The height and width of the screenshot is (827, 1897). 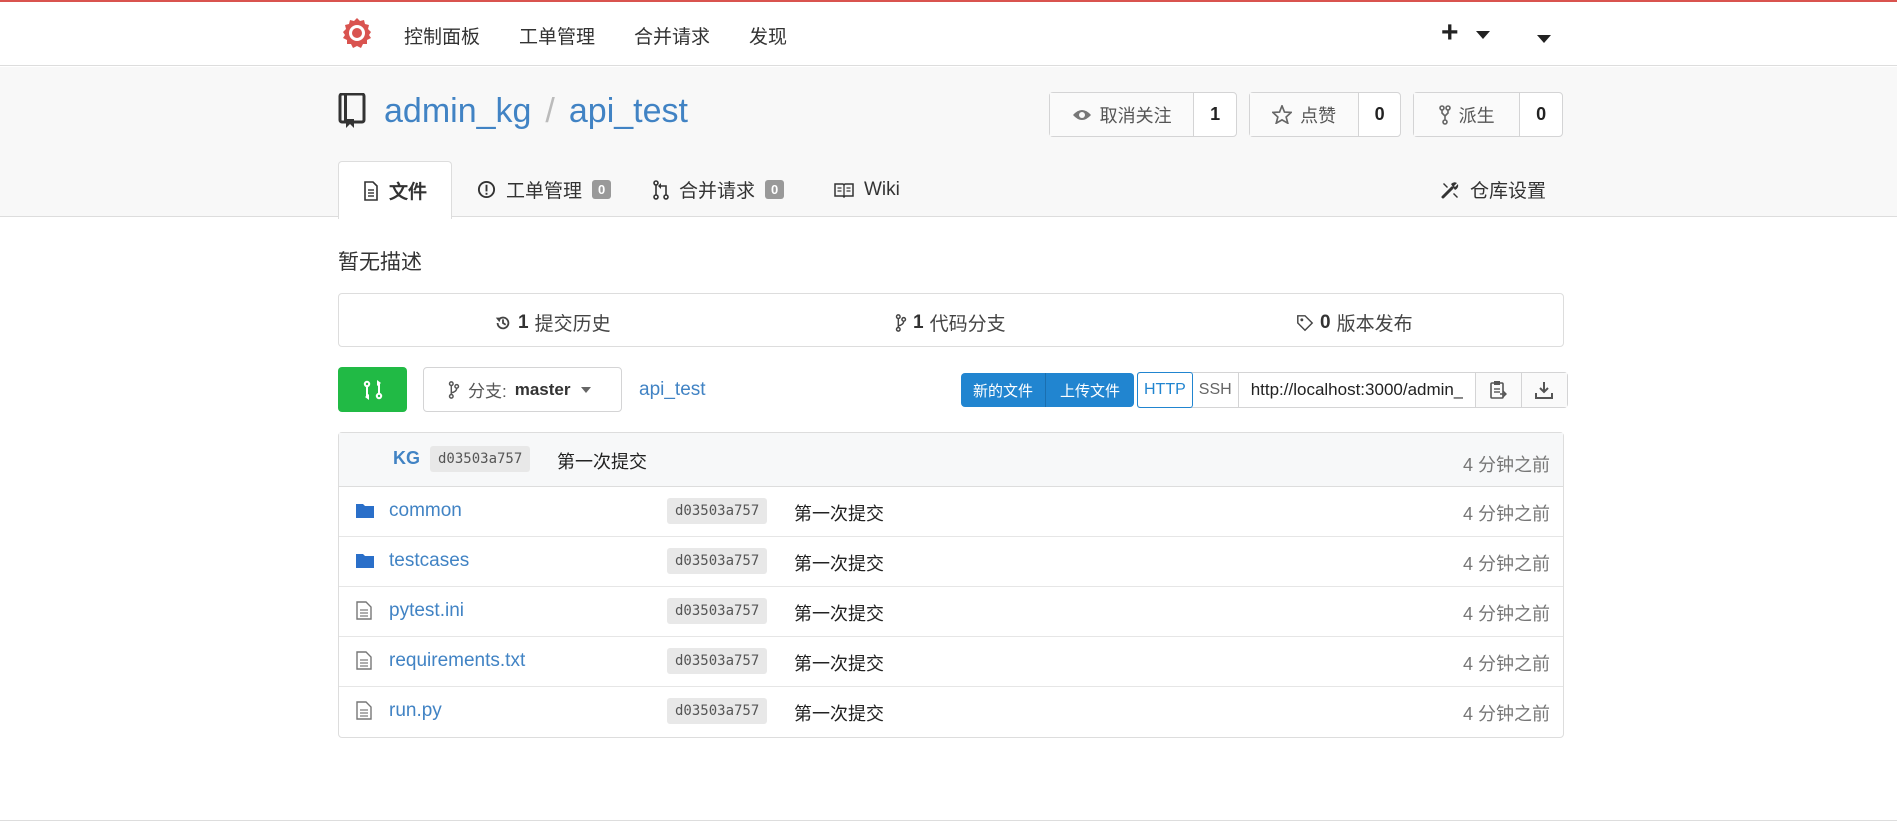 What do you see at coordinates (672, 390) in the screenshot?
I see `path-breadcrumb: api_test` at bounding box center [672, 390].